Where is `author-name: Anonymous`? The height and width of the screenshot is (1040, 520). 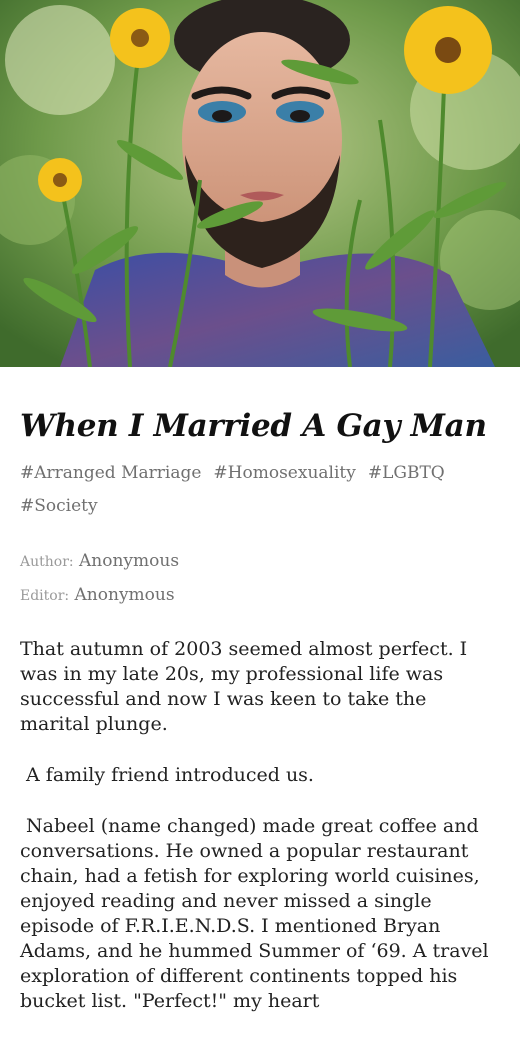
author-name: Anonymous is located at coordinates (129, 561).